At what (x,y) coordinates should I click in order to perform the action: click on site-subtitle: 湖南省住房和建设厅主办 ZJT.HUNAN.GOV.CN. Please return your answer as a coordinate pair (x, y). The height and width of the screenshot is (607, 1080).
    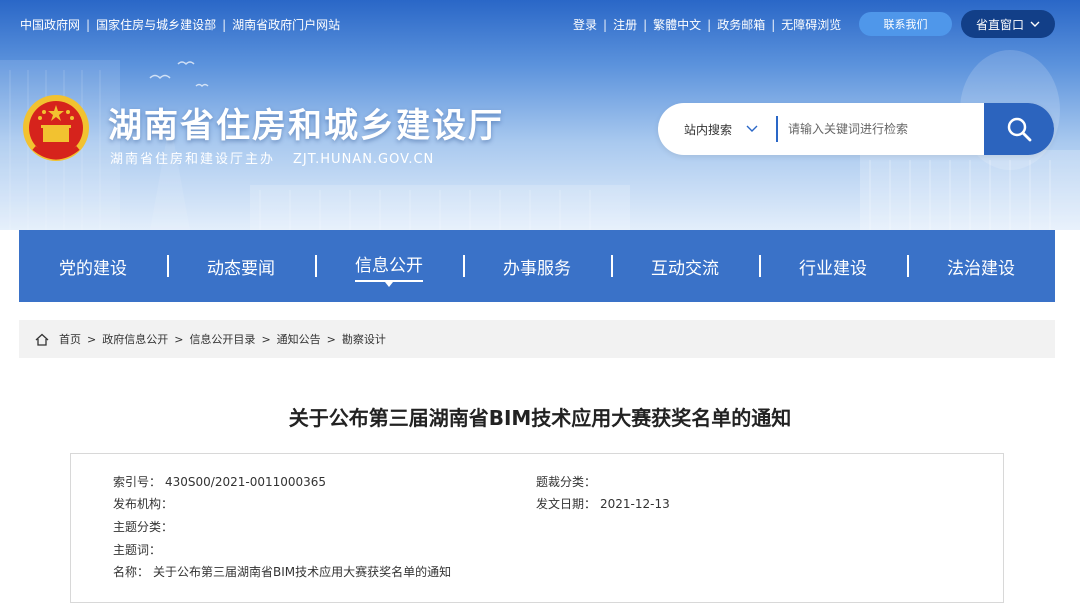
    Looking at the image, I should click on (272, 157).